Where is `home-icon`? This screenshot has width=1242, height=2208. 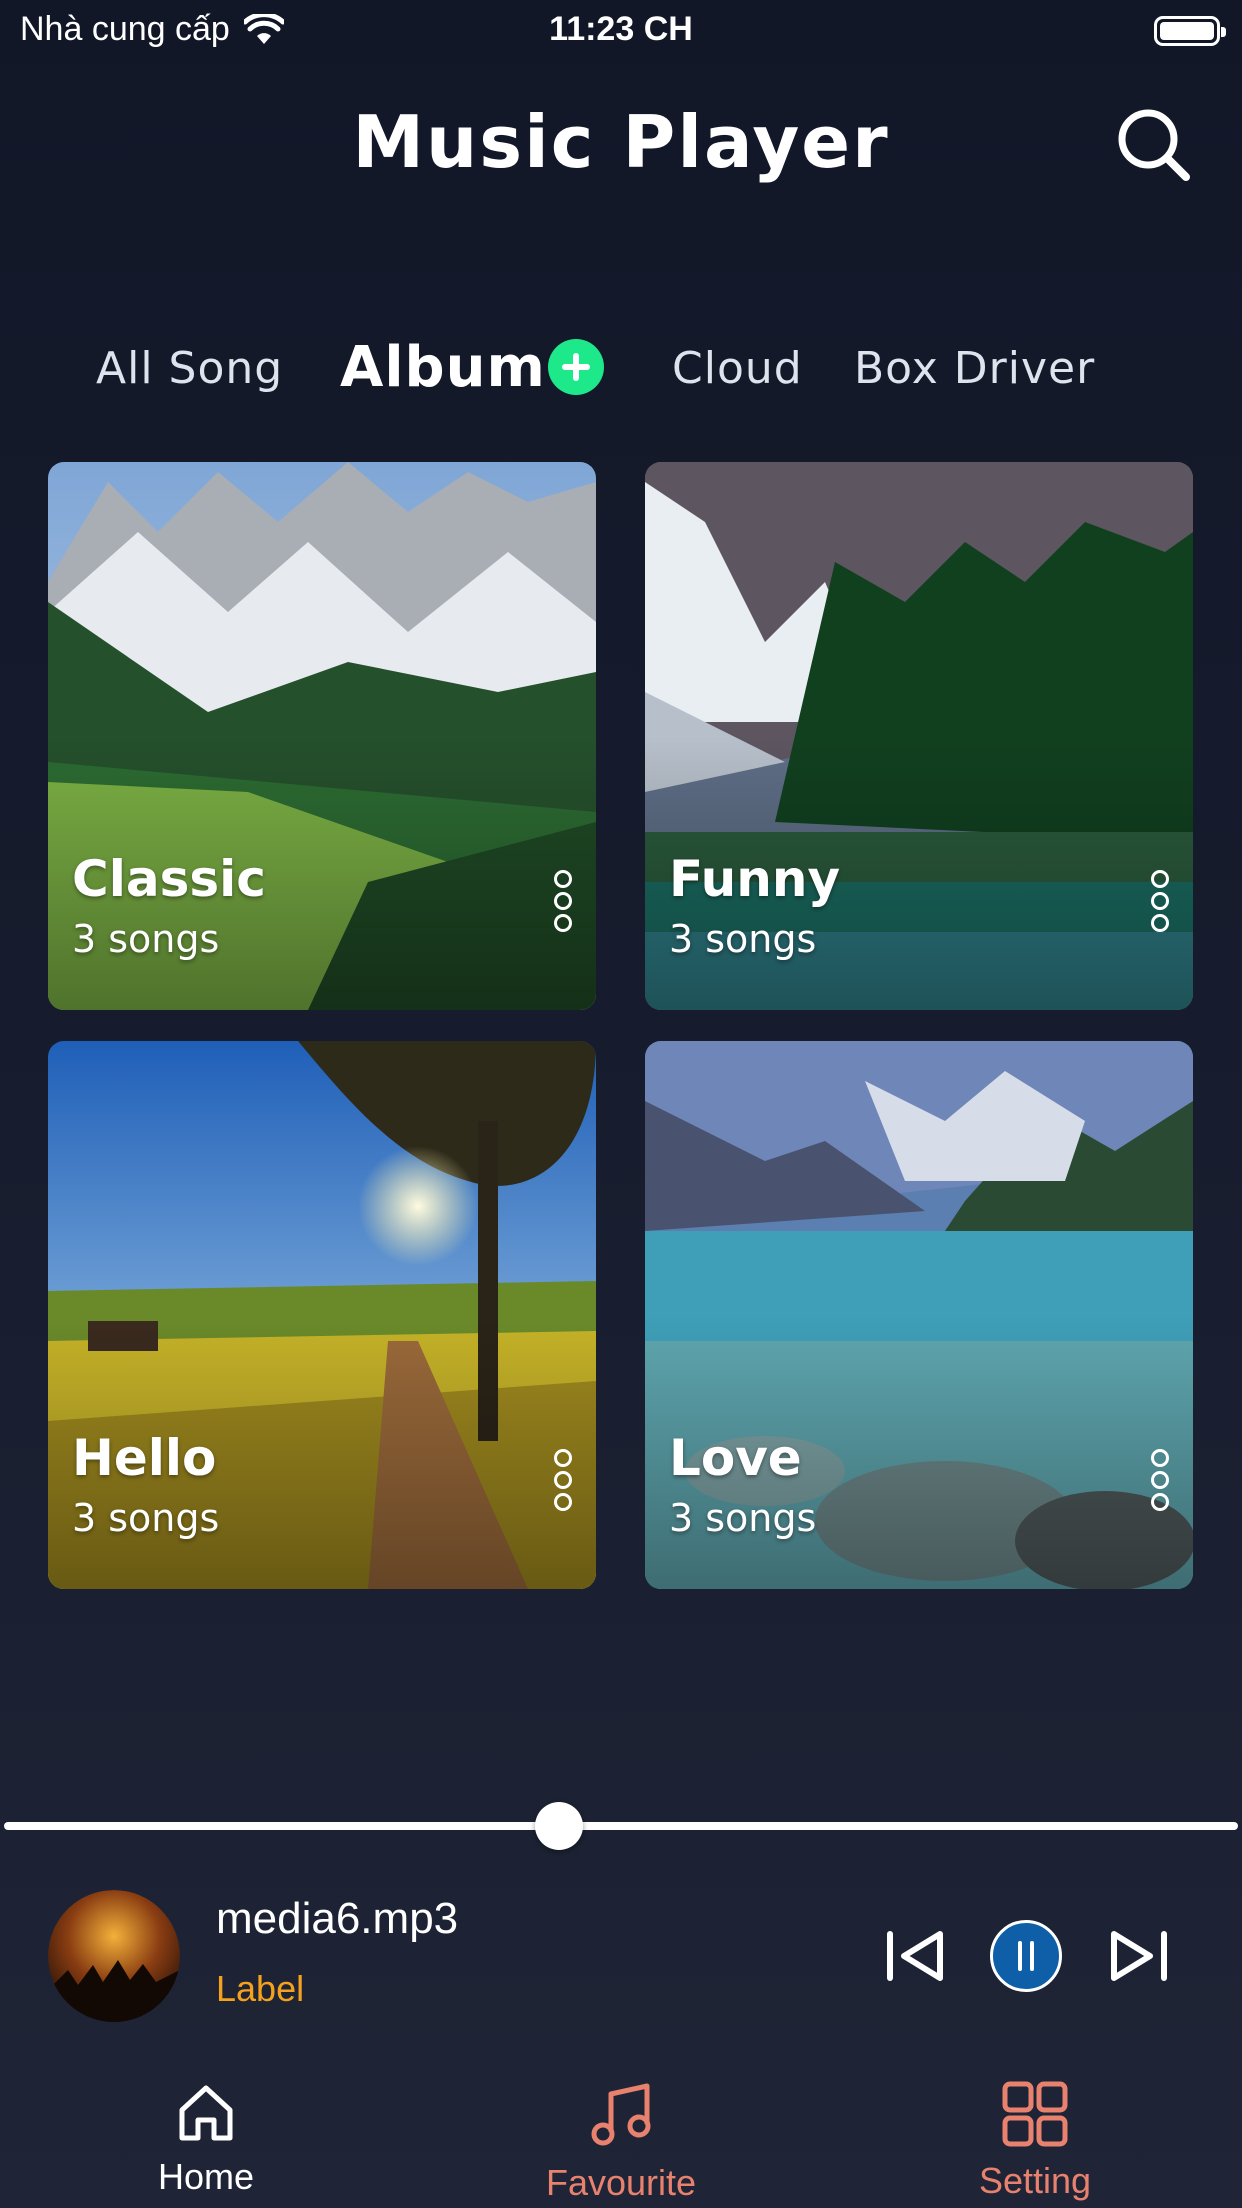
home-icon is located at coordinates (206, 2113).